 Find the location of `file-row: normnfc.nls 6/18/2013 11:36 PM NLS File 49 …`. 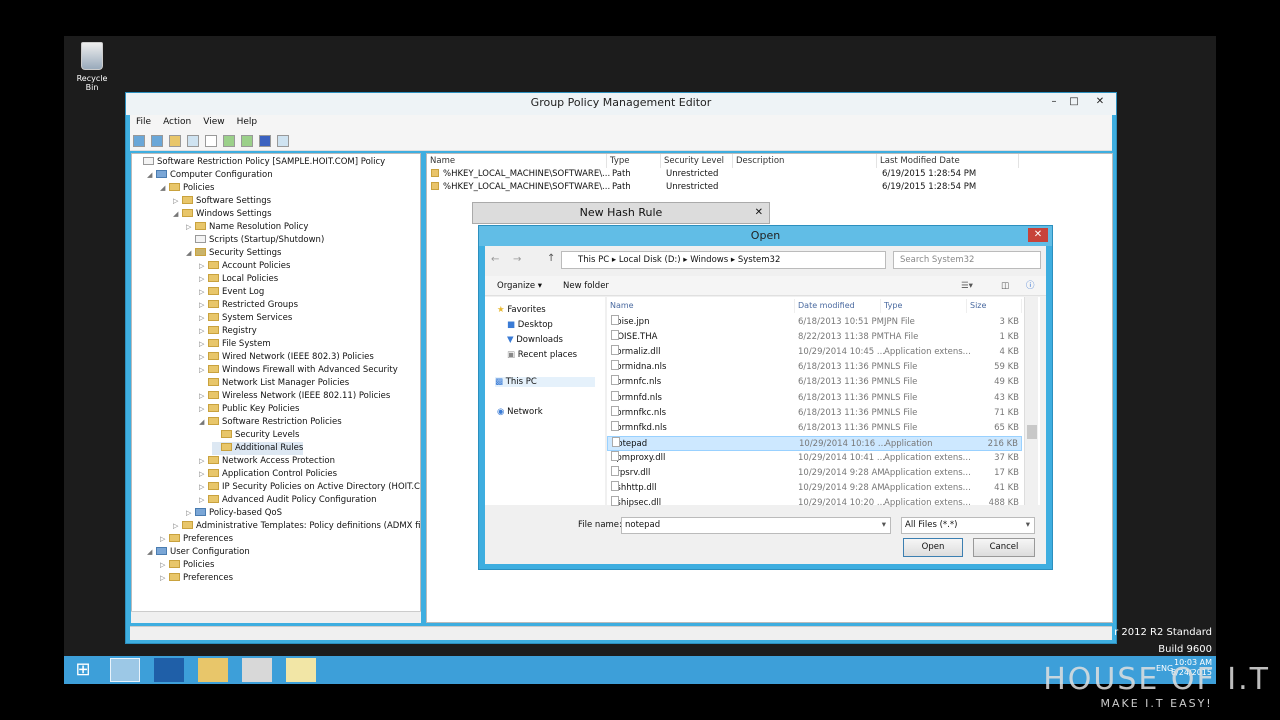

file-row: normnfc.nls 6/18/2013 11:36 PM NLS File 49 … is located at coordinates (814, 382).